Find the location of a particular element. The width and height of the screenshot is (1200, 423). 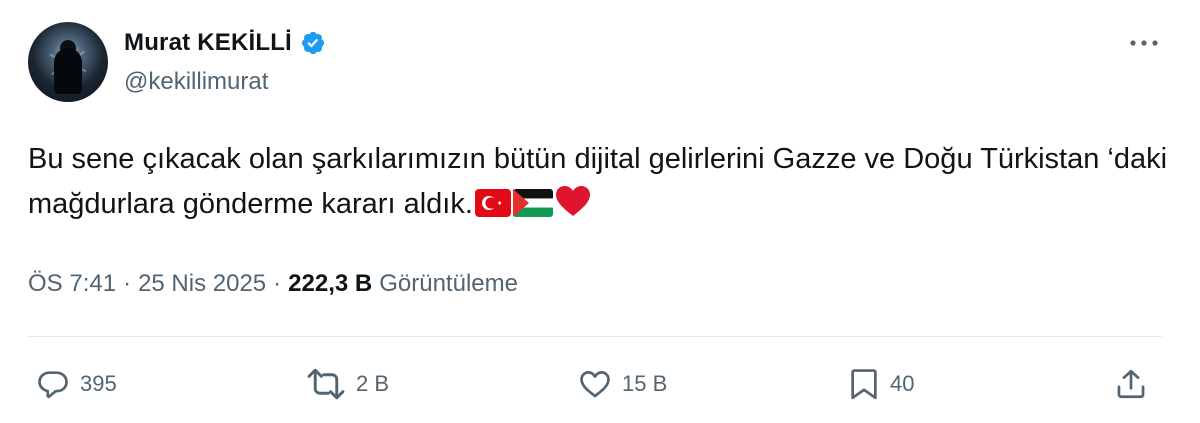

author-display-name: Murat KEKİLLİ is located at coordinates (208, 43).